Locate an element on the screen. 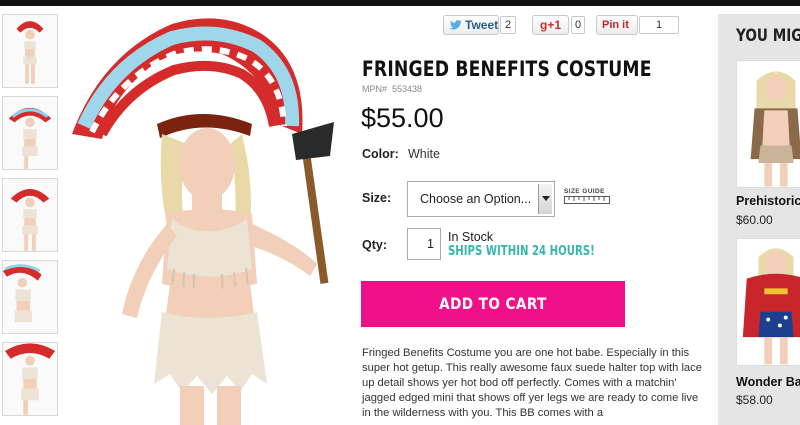 The height and width of the screenshot is (425, 800). recommendations-sidebar: YOU MIGHT Prehistoric $60.00 Wonde is located at coordinates (759, 219).